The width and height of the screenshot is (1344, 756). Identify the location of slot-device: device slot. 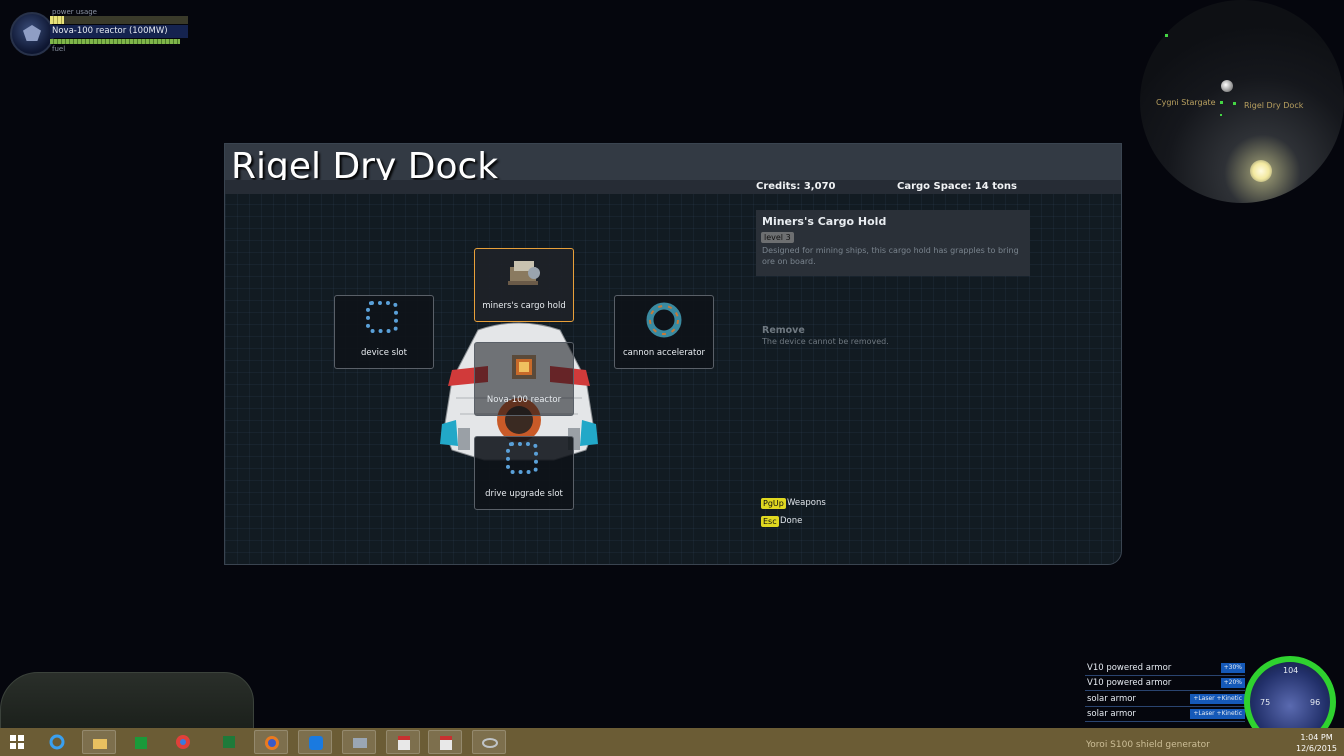
(384, 332).